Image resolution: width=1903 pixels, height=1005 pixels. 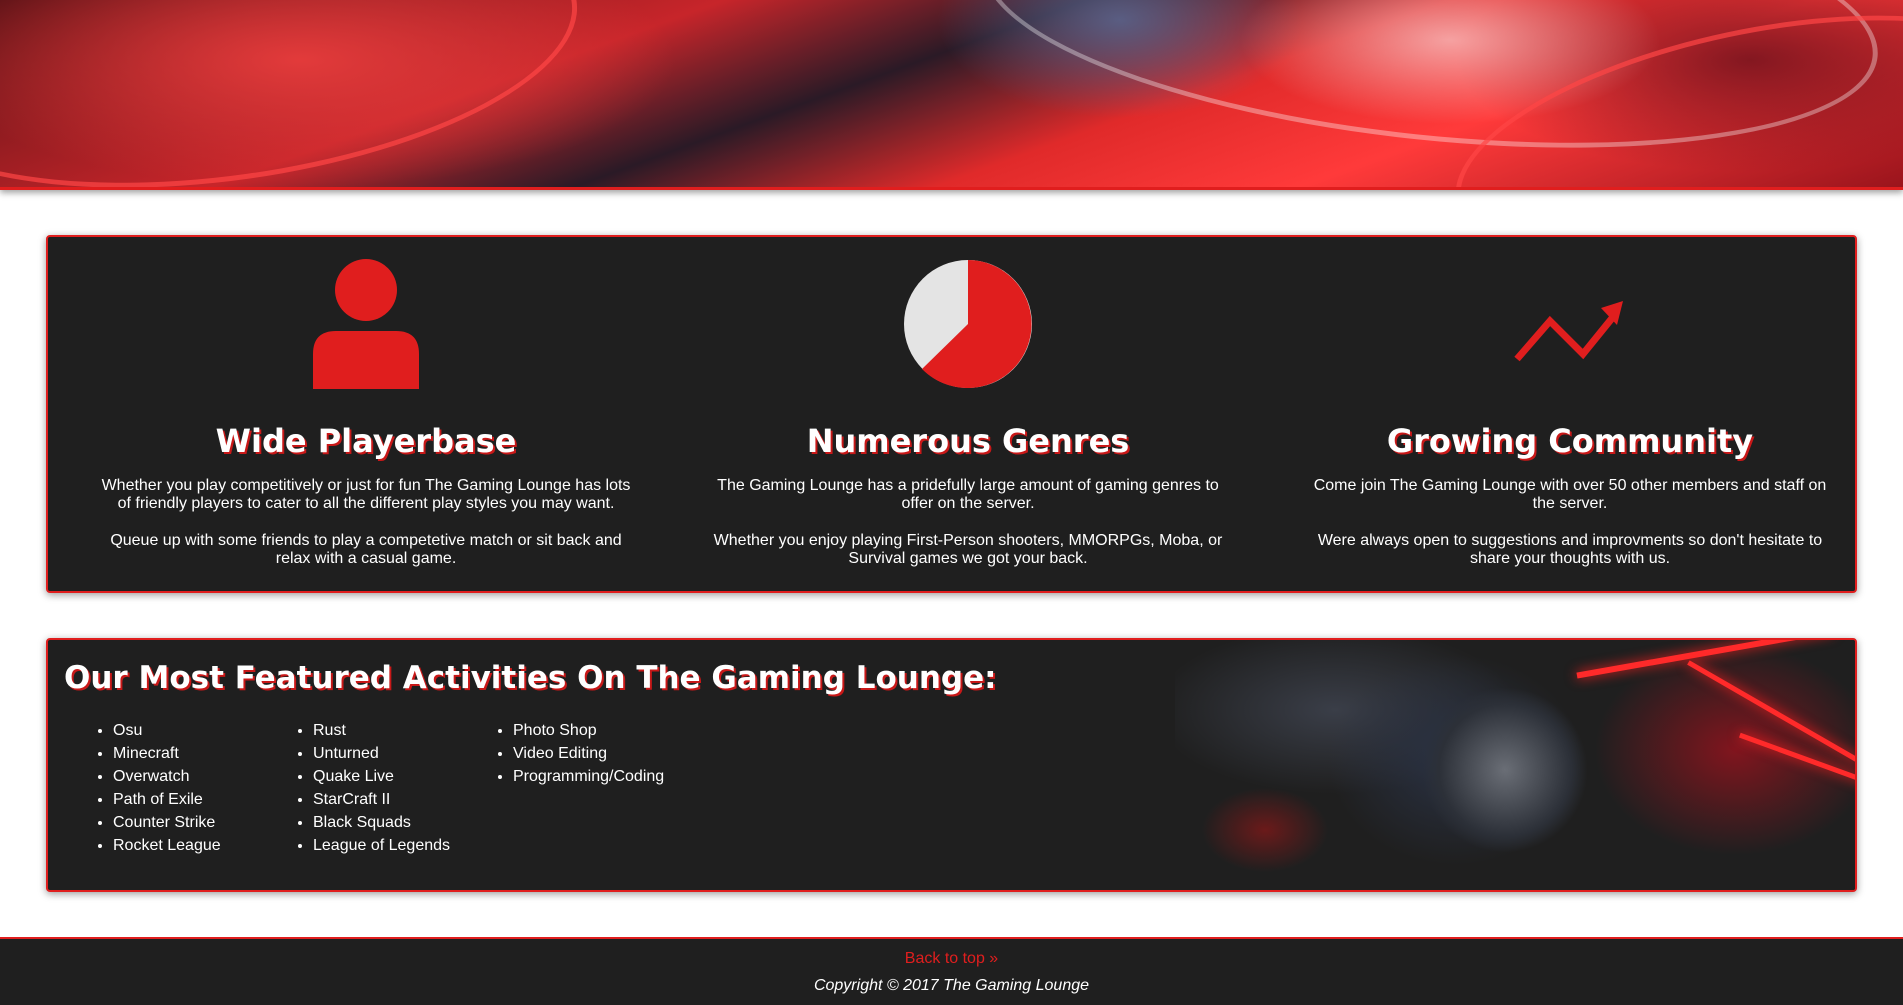 What do you see at coordinates (381, 753) in the screenshot?
I see `list-item: Unturned` at bounding box center [381, 753].